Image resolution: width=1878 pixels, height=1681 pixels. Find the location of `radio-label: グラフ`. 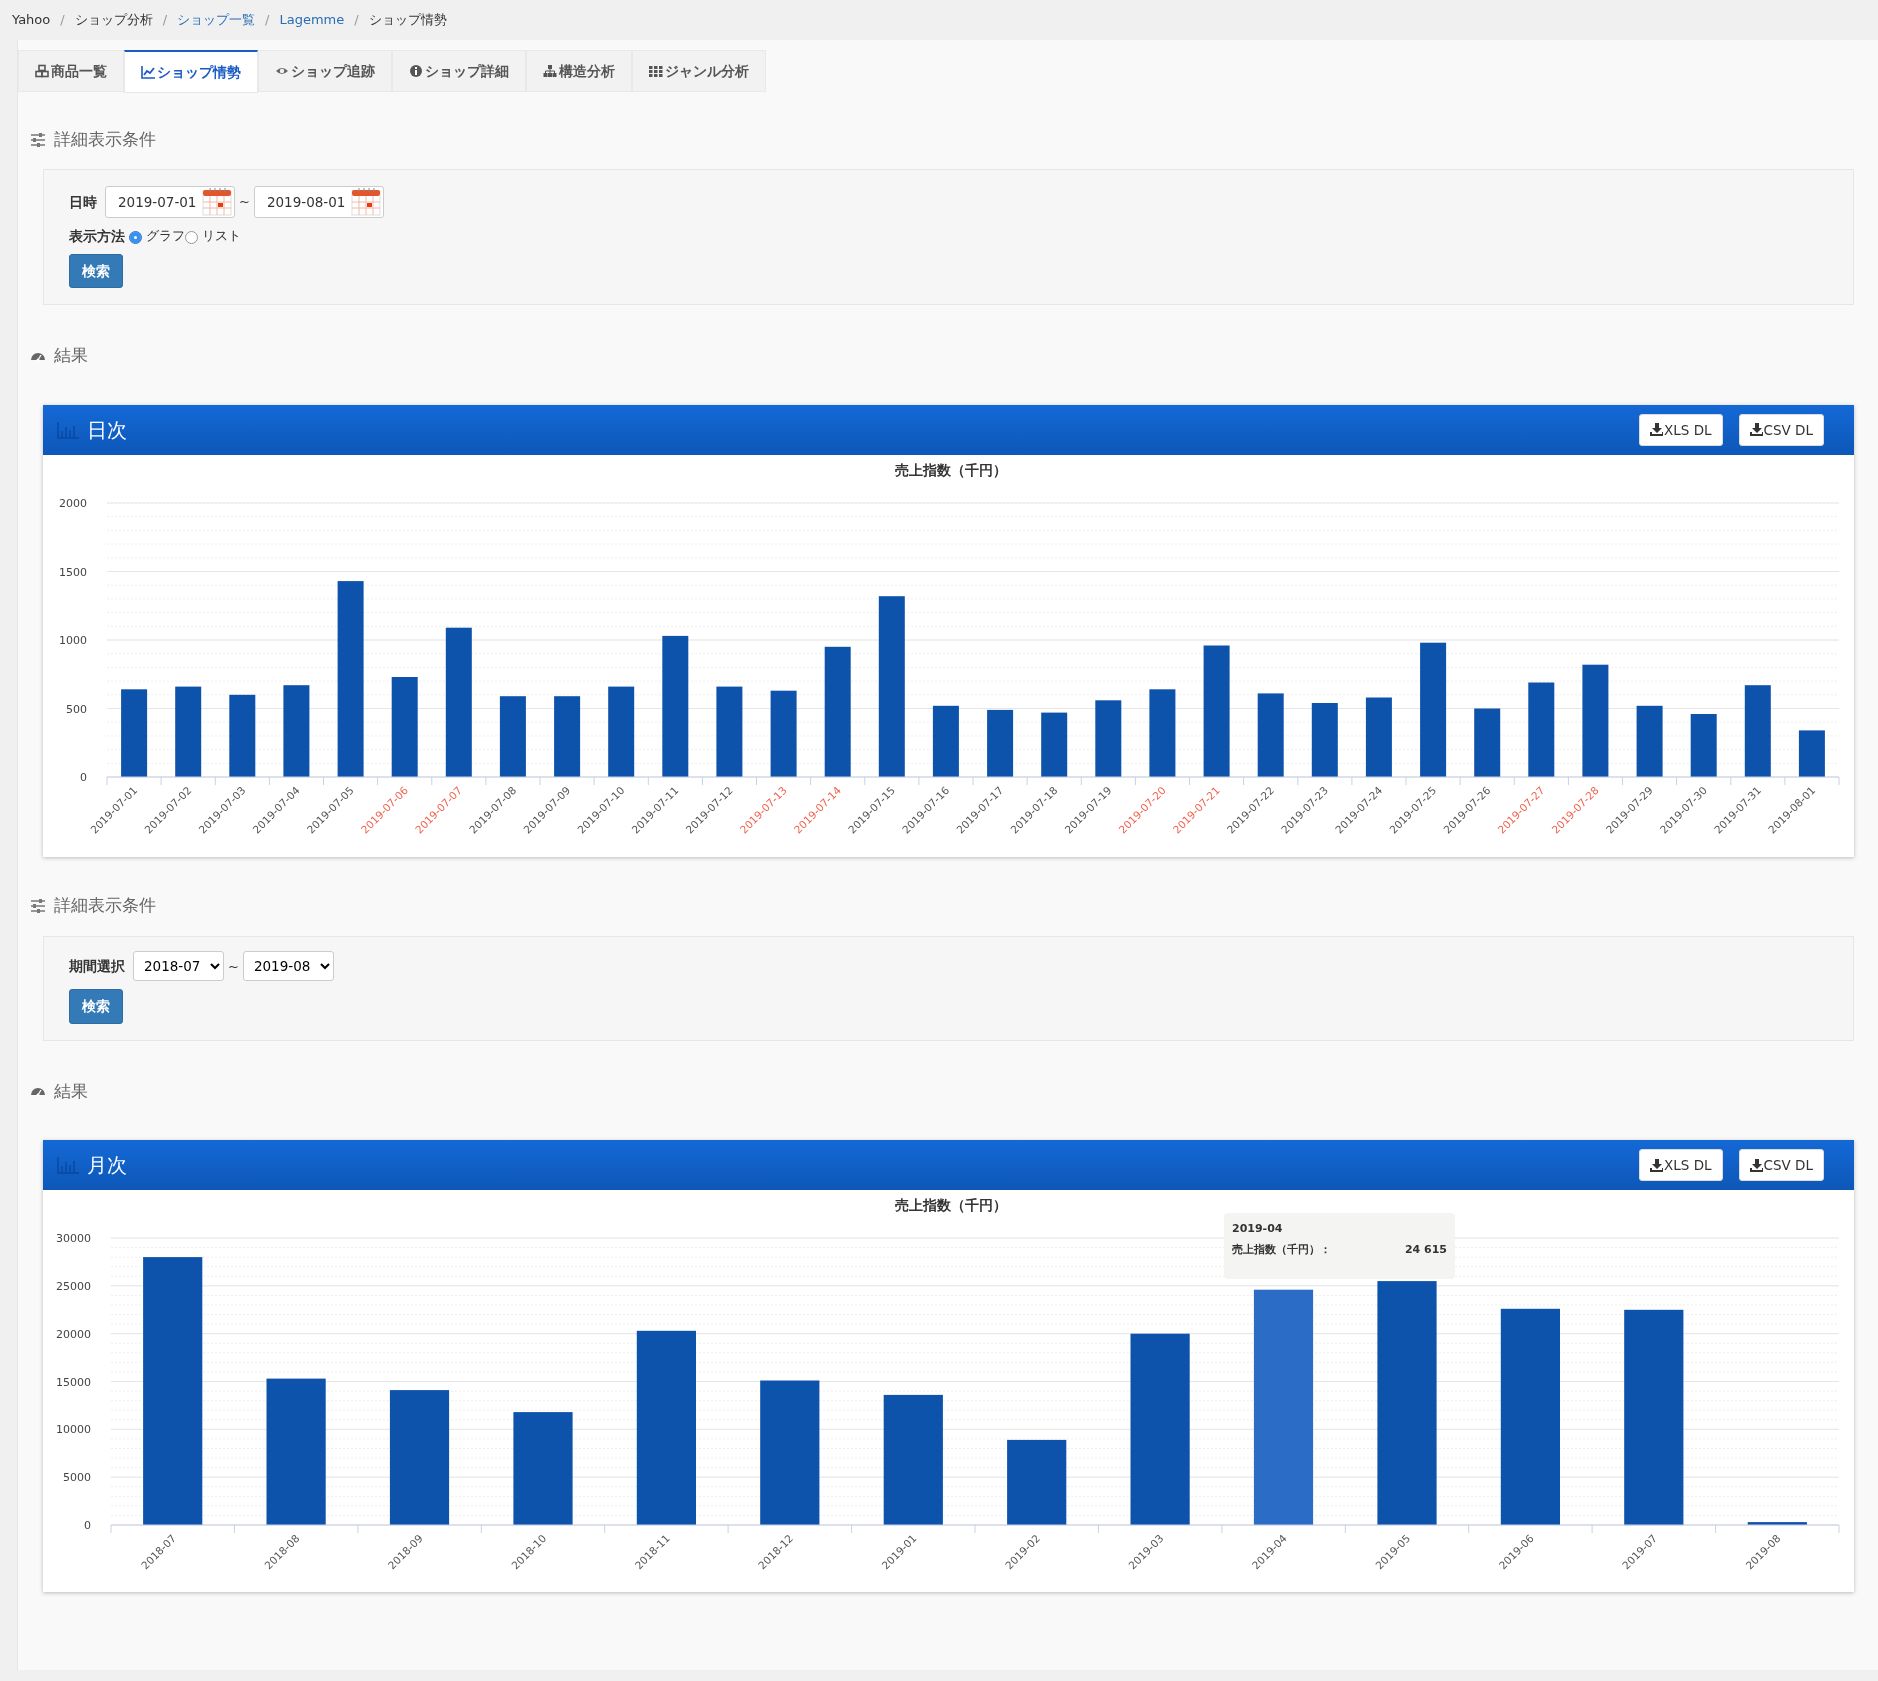

radio-label: グラフ is located at coordinates (165, 236).